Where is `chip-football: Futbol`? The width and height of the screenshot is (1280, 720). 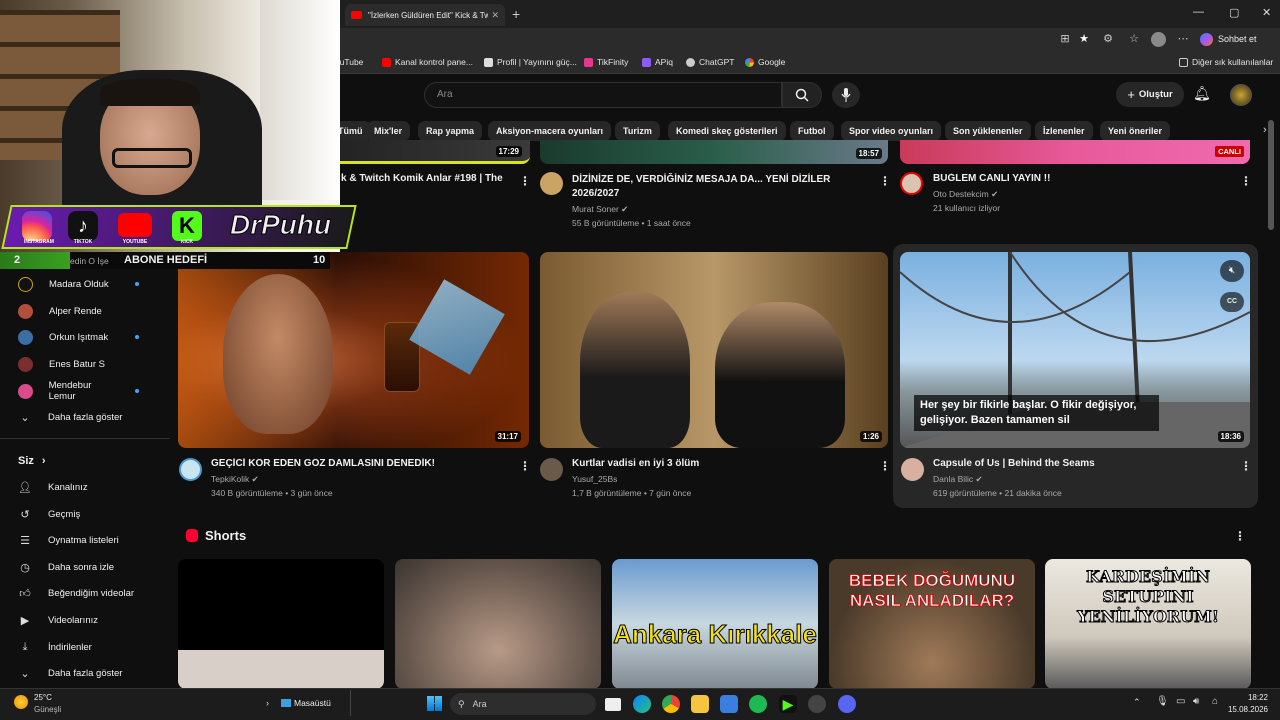
chip-football: Futbol is located at coordinates (812, 131).